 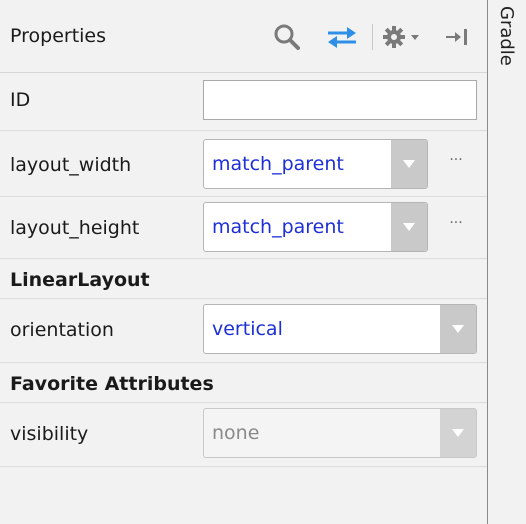 I want to click on layout-height-value: match_parent, so click(x=278, y=227).